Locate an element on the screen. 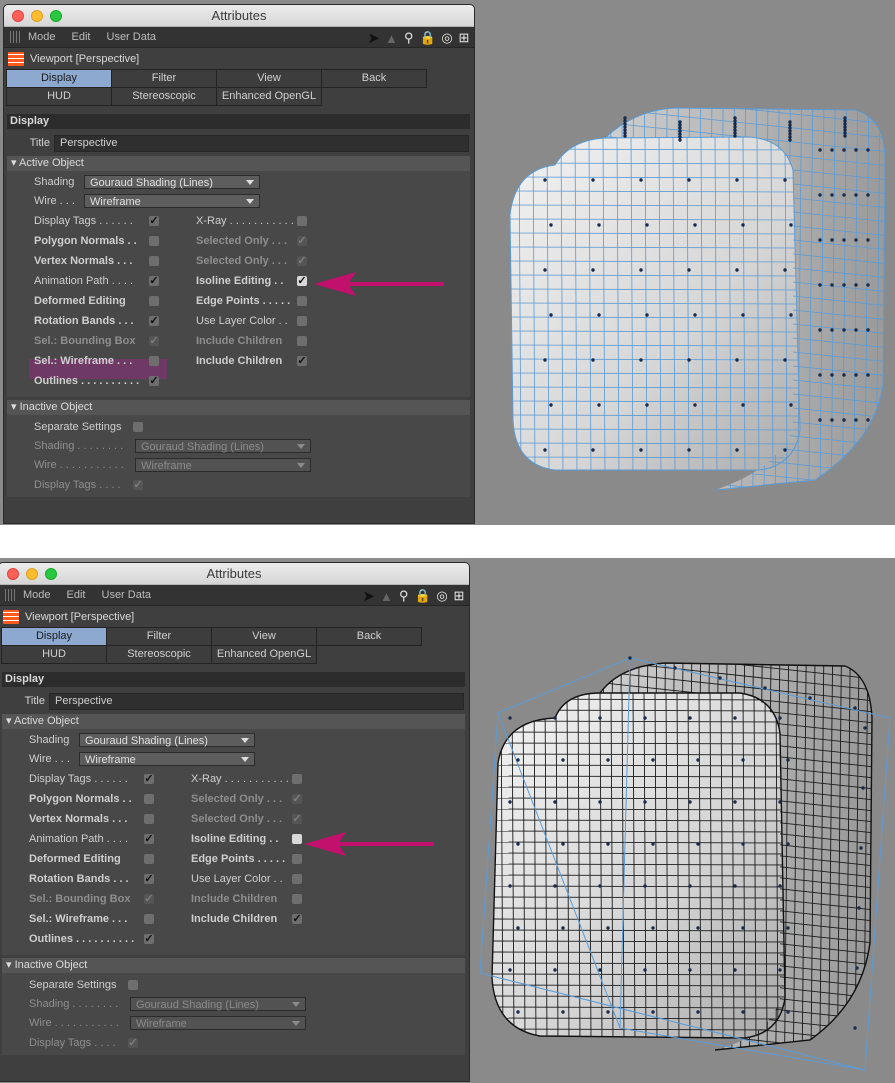 This screenshot has height=1083, width=895. inactive-object-title: Inactive Object is located at coordinates (56, 407).